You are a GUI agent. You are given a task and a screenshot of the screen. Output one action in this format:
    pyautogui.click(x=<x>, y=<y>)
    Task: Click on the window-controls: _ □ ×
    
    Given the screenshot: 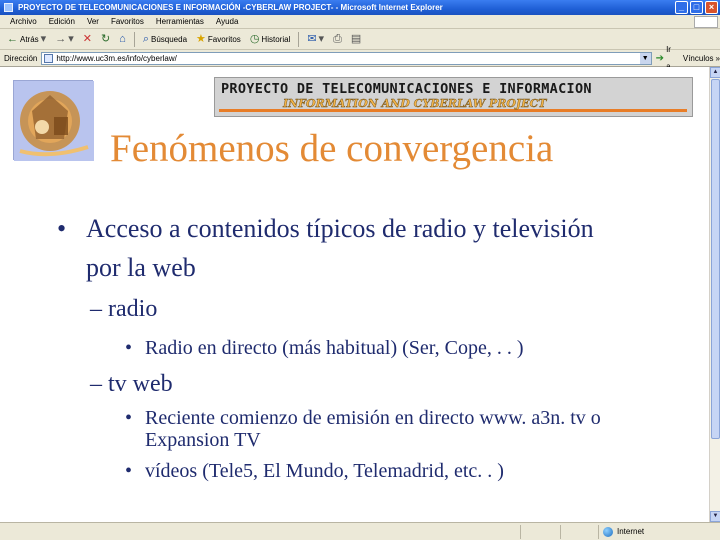 What is the action you would take?
    pyautogui.click(x=696, y=7)
    